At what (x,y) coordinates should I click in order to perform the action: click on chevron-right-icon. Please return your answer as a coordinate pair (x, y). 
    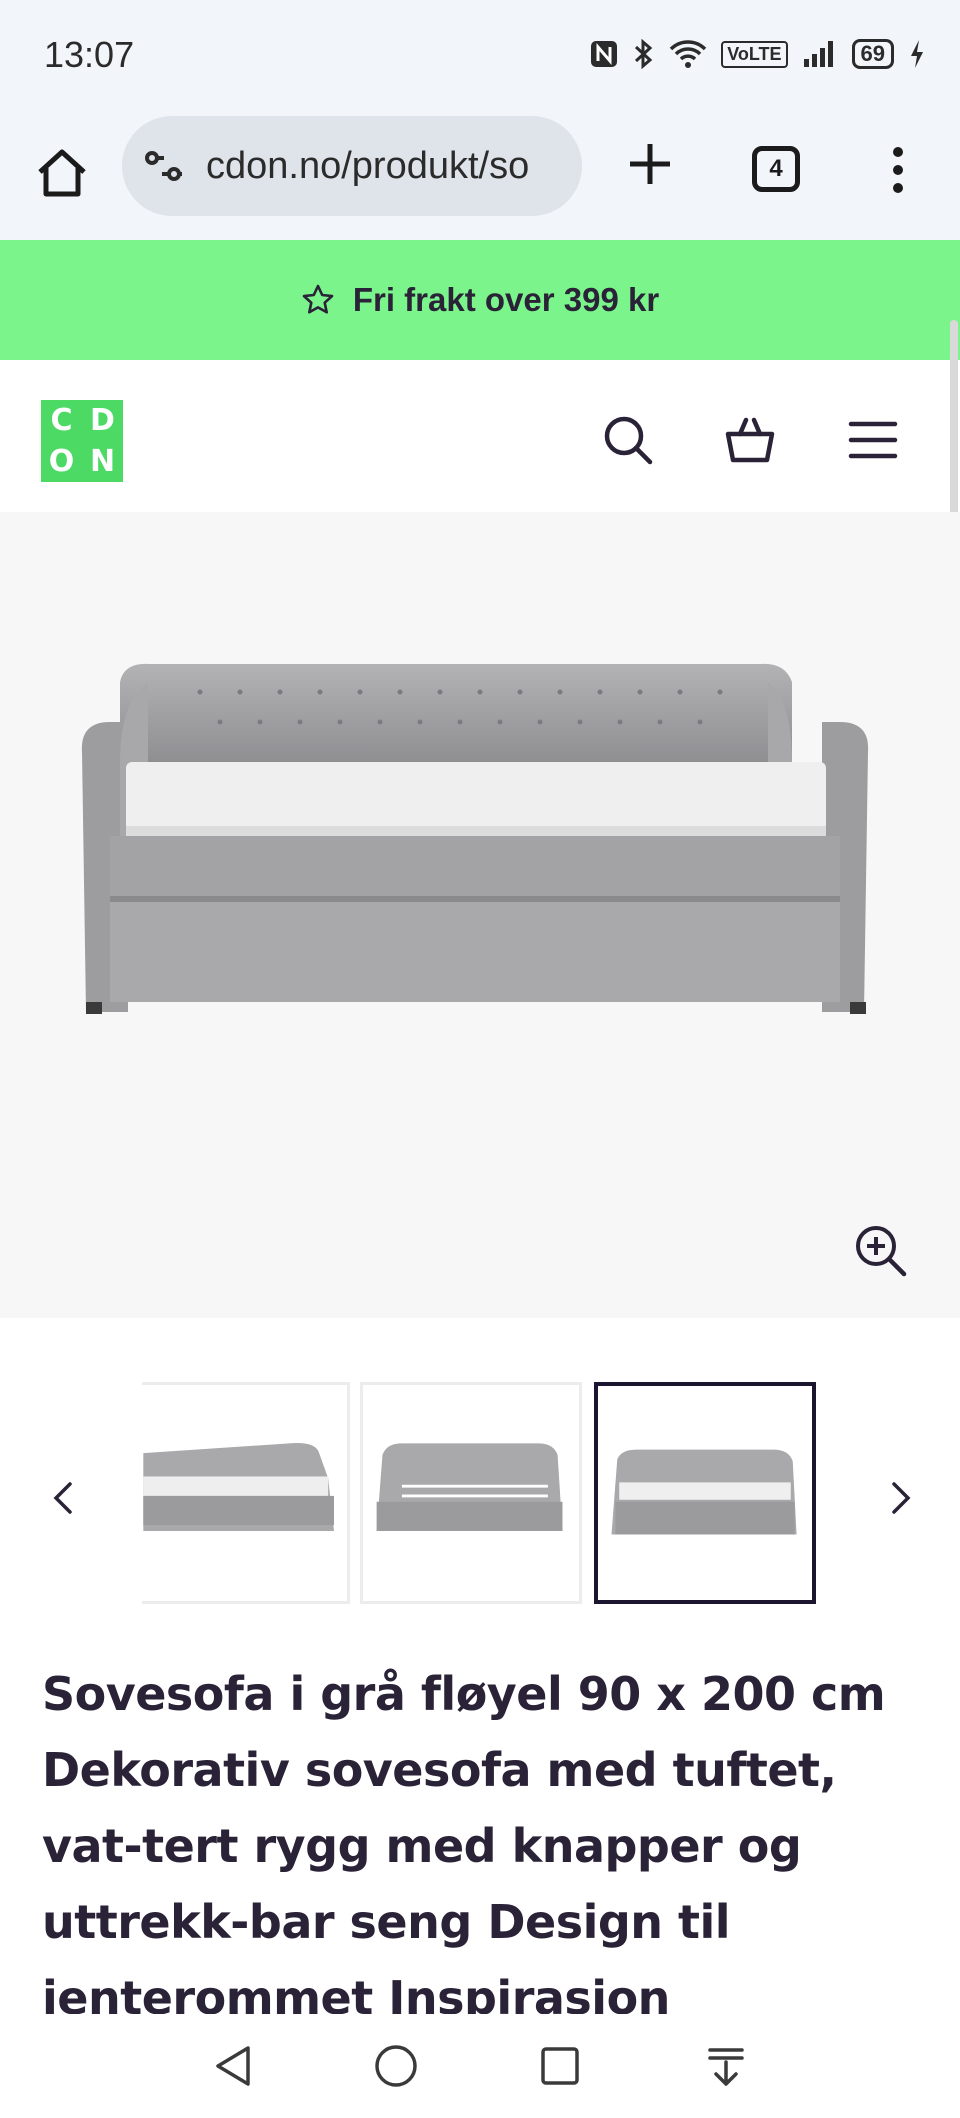
    Looking at the image, I should click on (901, 1498).